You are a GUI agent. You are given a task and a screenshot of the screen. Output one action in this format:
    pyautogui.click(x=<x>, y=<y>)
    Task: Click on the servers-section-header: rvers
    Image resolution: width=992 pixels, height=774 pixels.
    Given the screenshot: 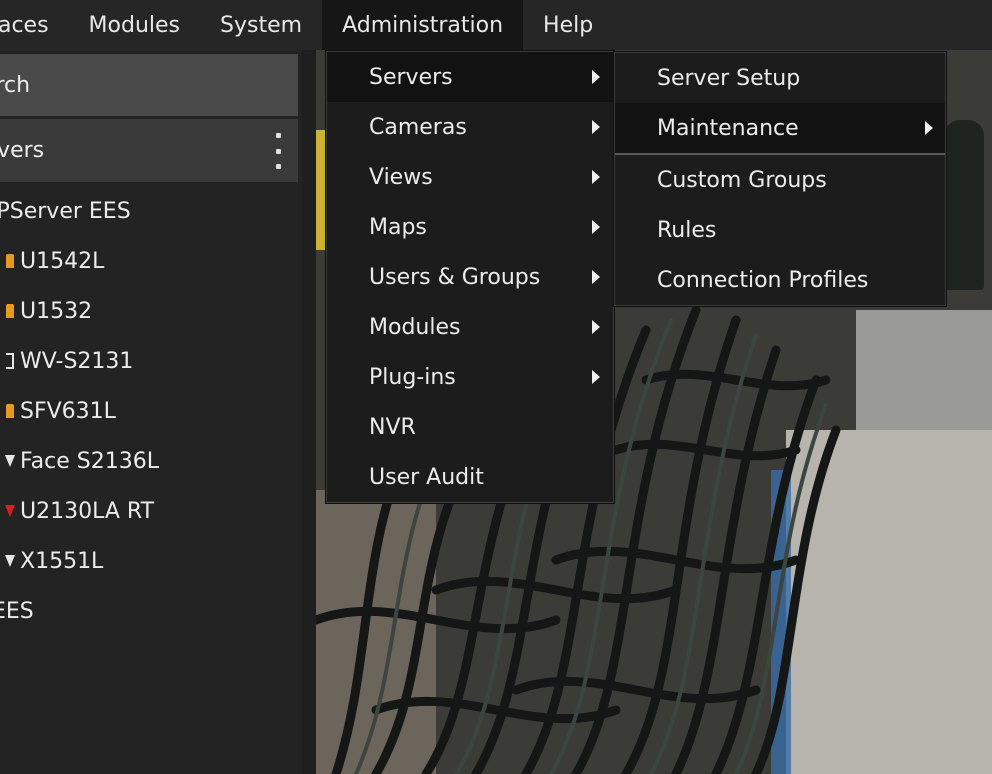 What is the action you would take?
    pyautogui.click(x=149, y=150)
    